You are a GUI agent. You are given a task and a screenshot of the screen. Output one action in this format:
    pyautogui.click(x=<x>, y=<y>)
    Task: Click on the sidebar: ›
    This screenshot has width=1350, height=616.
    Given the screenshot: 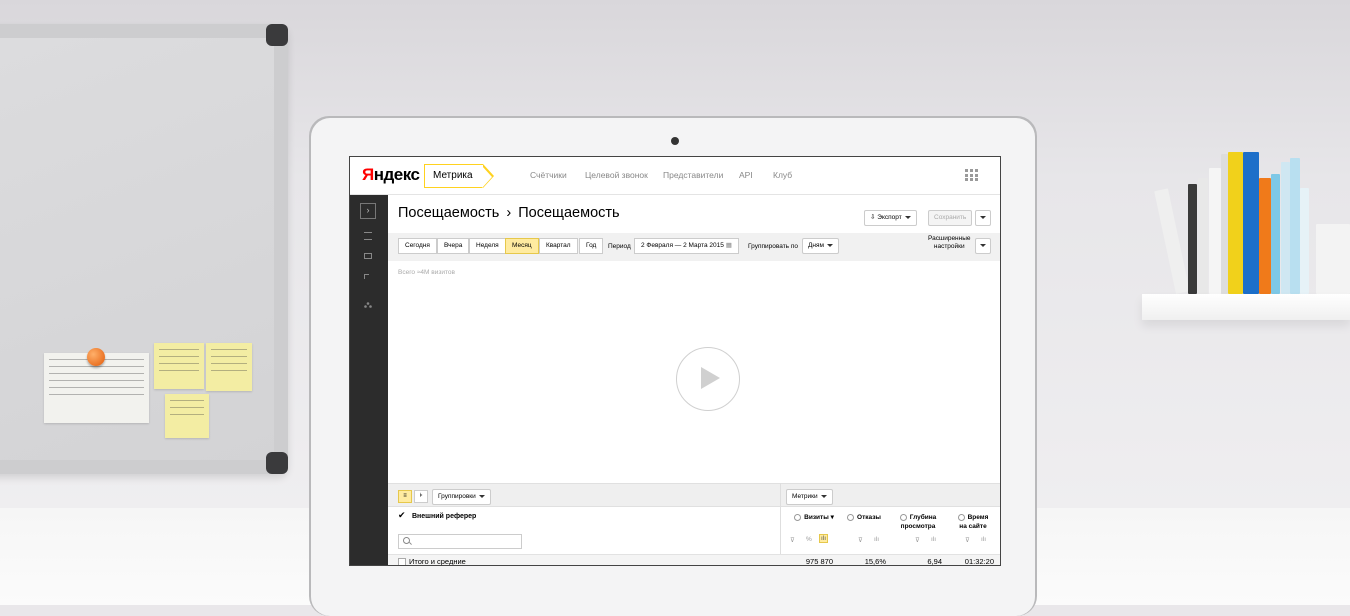 What is the action you would take?
    pyautogui.click(x=369, y=380)
    